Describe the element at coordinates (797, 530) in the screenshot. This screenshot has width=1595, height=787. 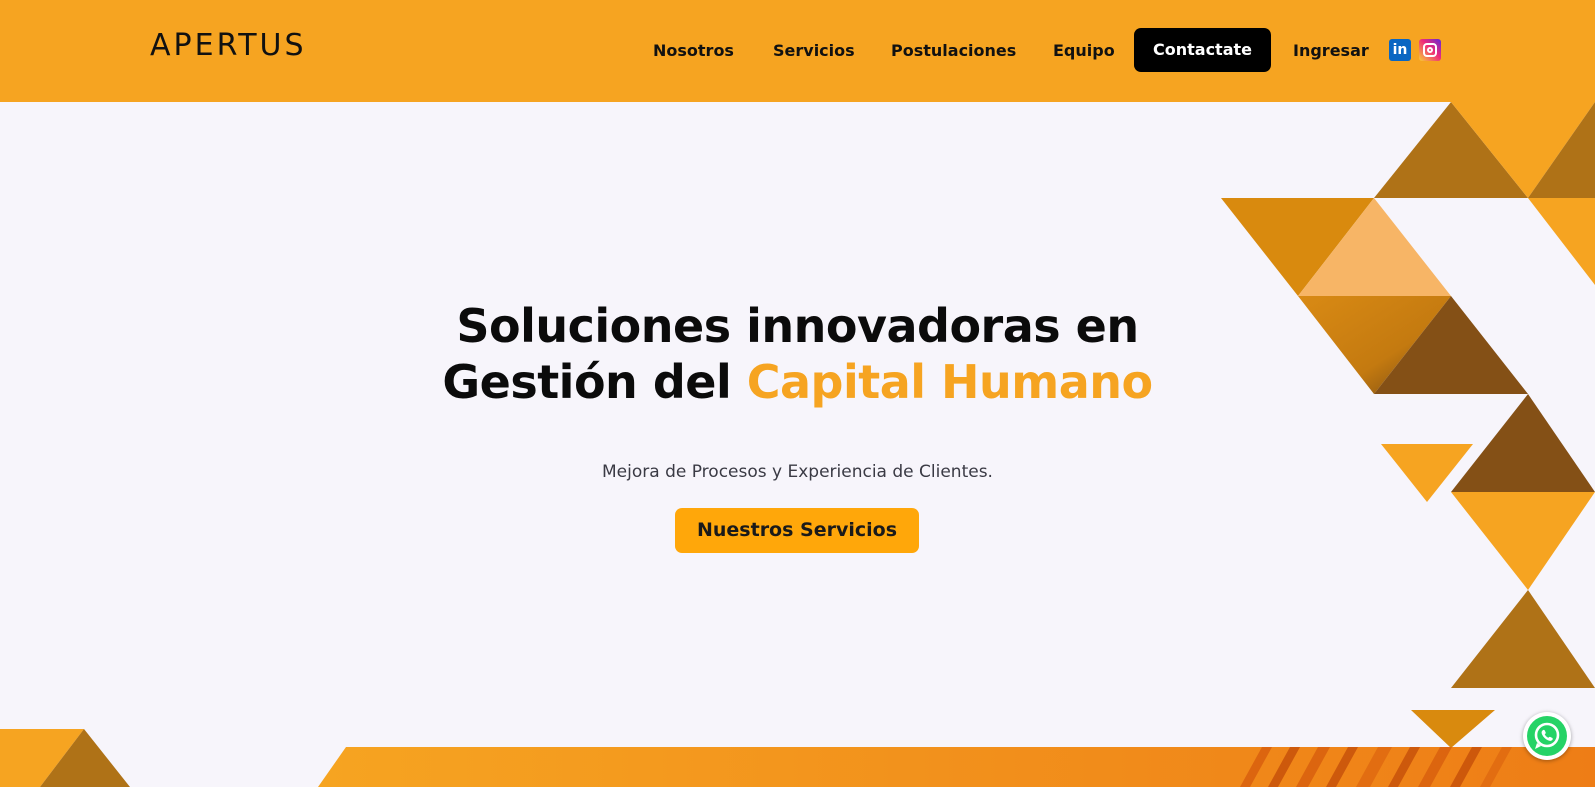
I see `nuestros-servicios-button: Nuestros Servicios` at that location.